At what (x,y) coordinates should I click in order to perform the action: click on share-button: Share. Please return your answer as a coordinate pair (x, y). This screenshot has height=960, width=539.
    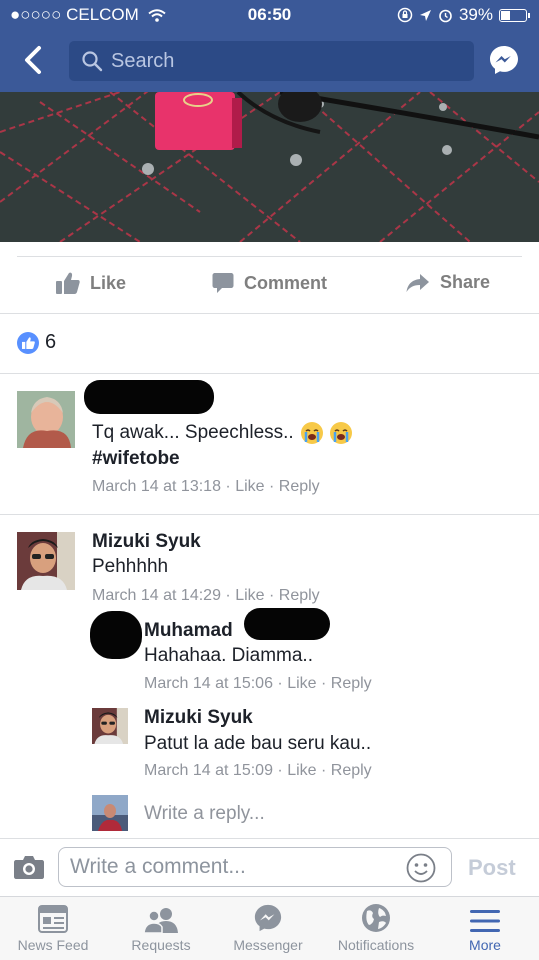
    Looking at the image, I should click on (448, 282).